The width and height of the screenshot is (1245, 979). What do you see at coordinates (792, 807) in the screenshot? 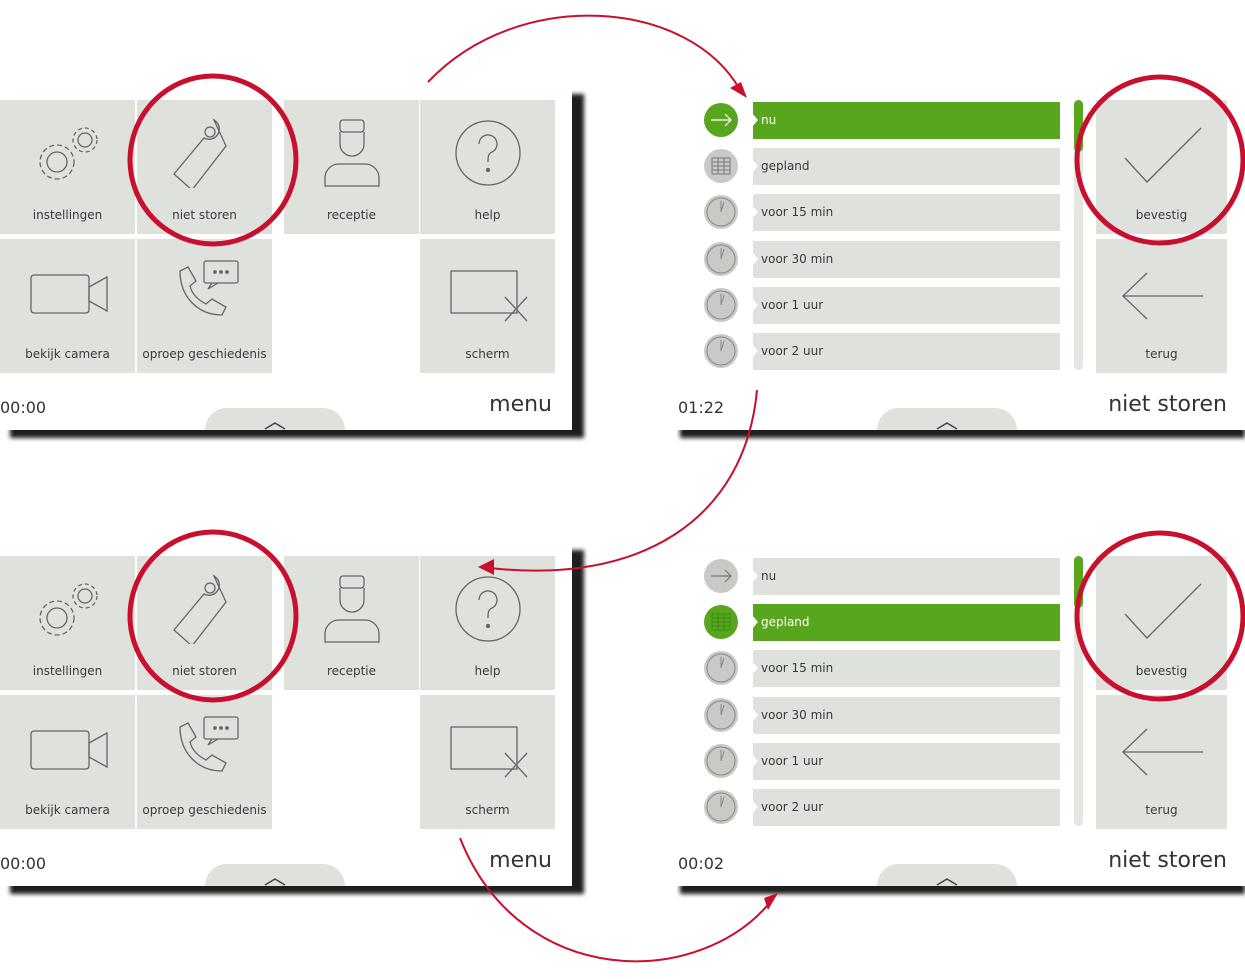
I see `option-label: voor 2 uur` at bounding box center [792, 807].